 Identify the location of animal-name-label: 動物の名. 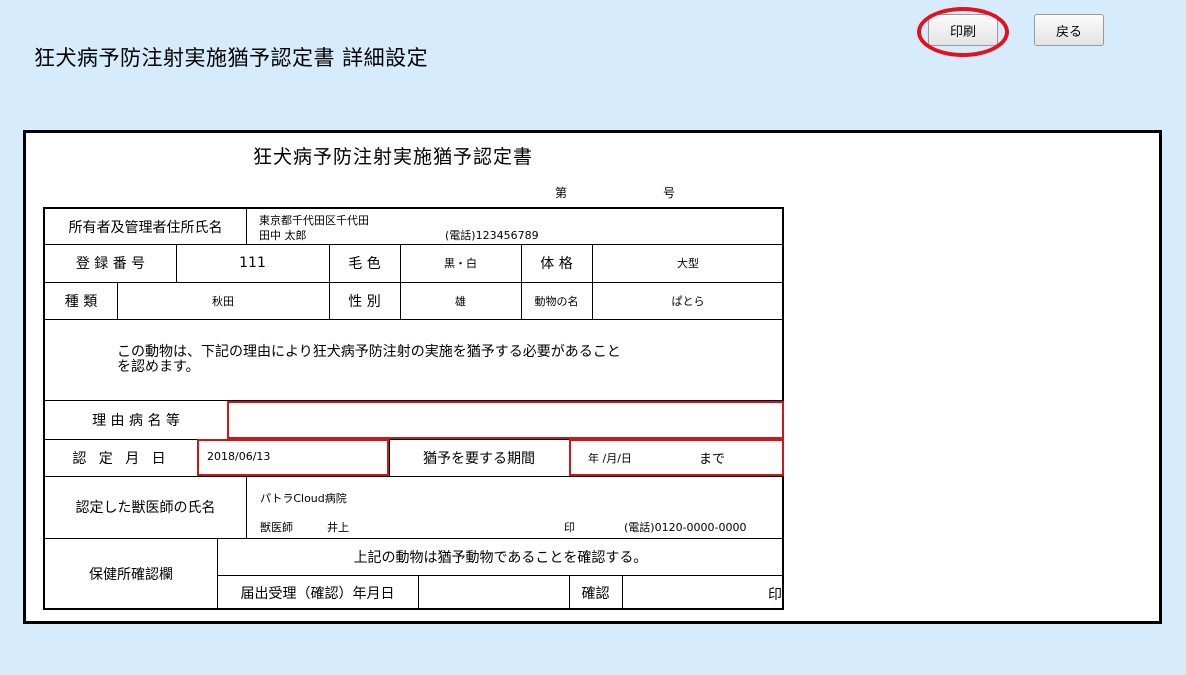
(556, 301).